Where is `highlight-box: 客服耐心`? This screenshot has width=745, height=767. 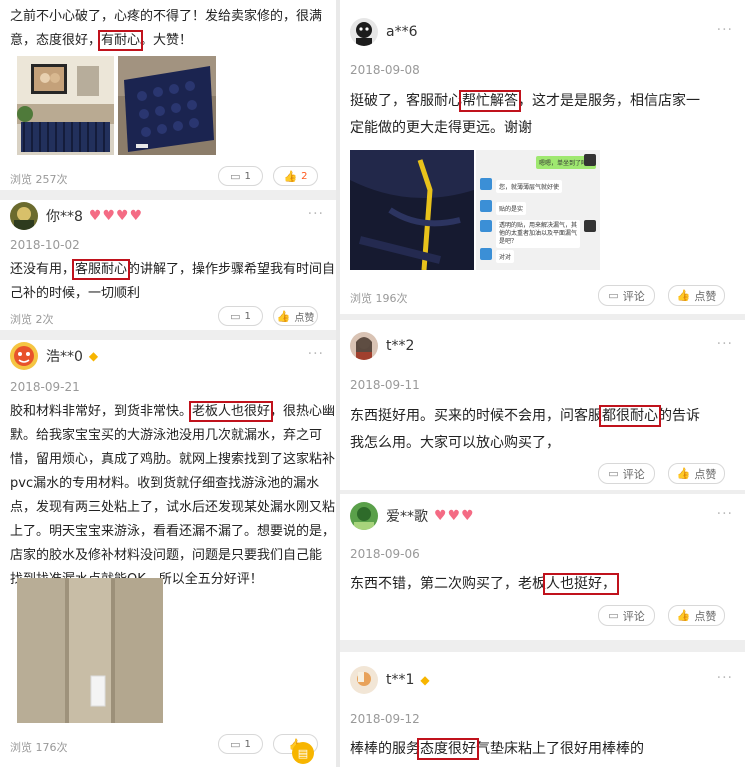 highlight-box: 客服耐心 is located at coordinates (101, 269).